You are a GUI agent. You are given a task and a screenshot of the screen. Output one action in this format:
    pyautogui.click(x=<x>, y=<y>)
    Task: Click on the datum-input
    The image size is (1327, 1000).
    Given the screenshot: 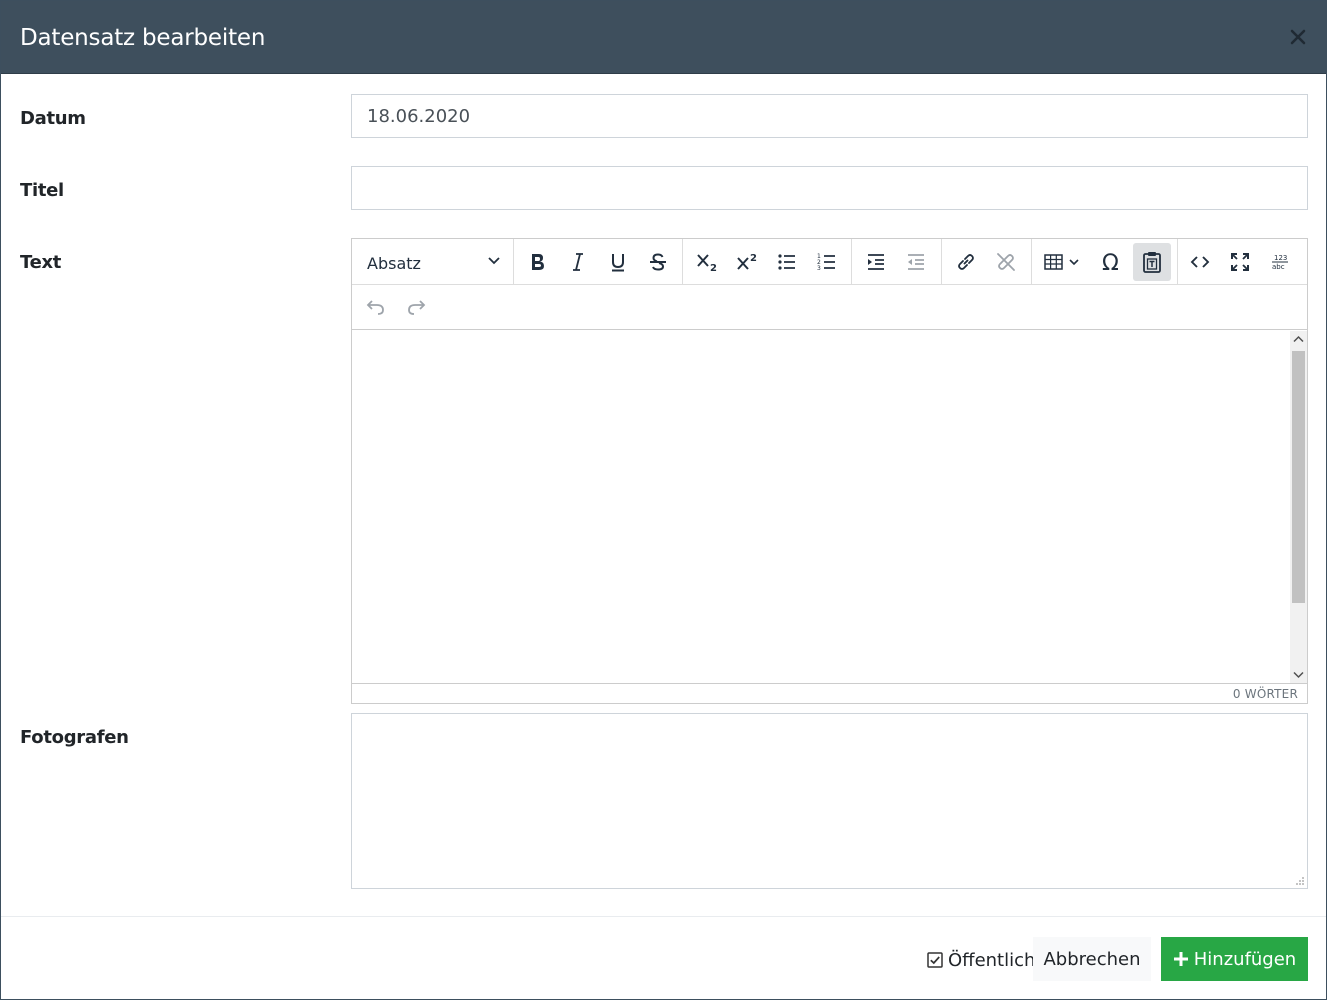 What is the action you would take?
    pyautogui.click(x=829, y=116)
    